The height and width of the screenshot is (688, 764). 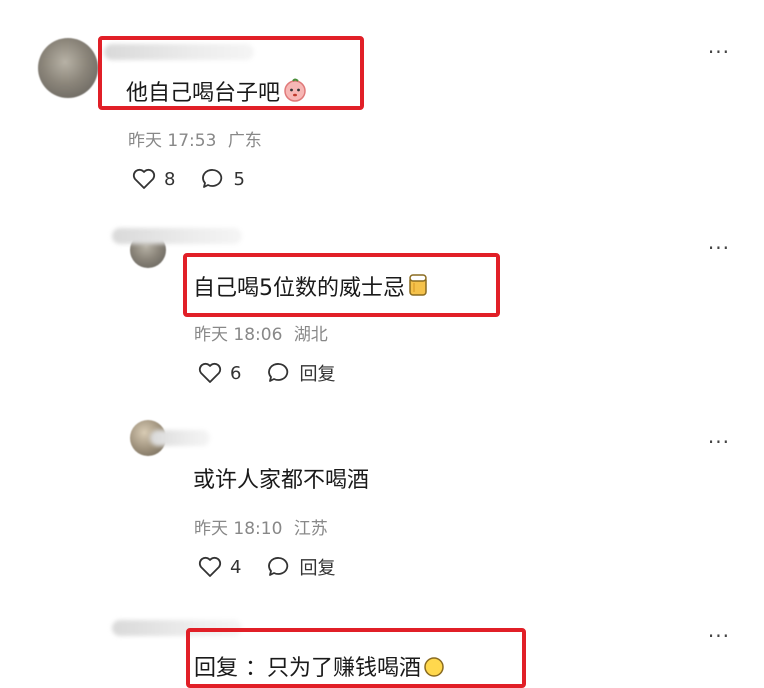 What do you see at coordinates (236, 373) in the screenshot?
I see `like-count: 6` at bounding box center [236, 373].